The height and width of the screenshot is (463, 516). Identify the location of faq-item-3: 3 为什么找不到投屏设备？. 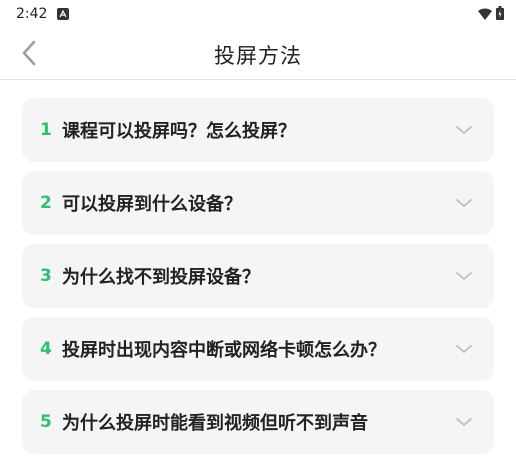
(258, 276).